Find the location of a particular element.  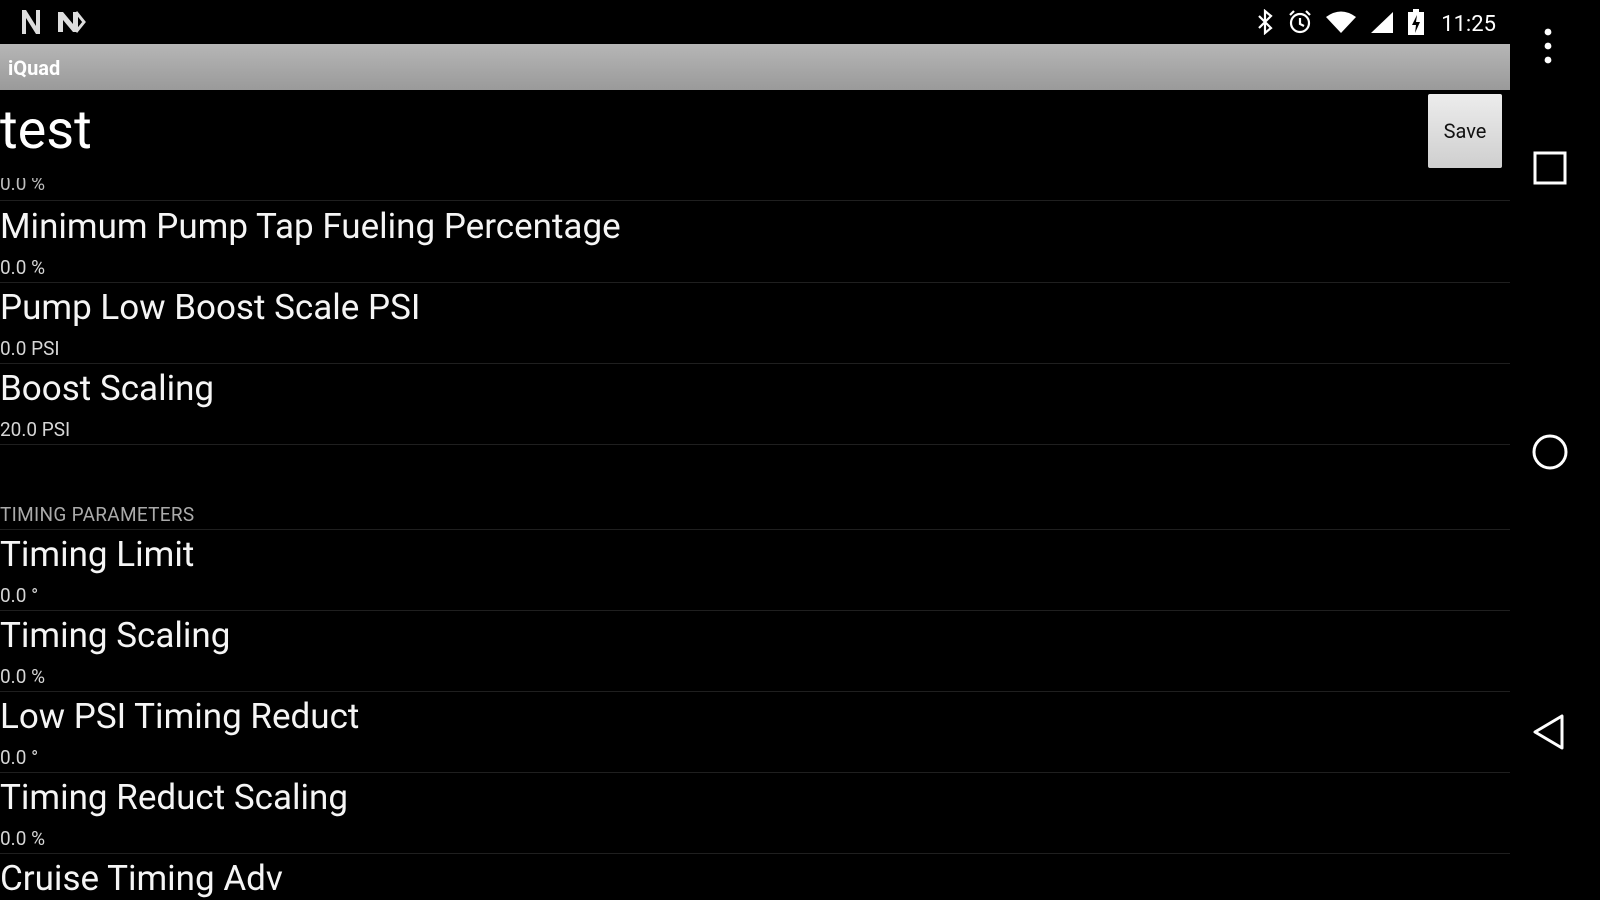

wifi-icon is located at coordinates (1341, 24).